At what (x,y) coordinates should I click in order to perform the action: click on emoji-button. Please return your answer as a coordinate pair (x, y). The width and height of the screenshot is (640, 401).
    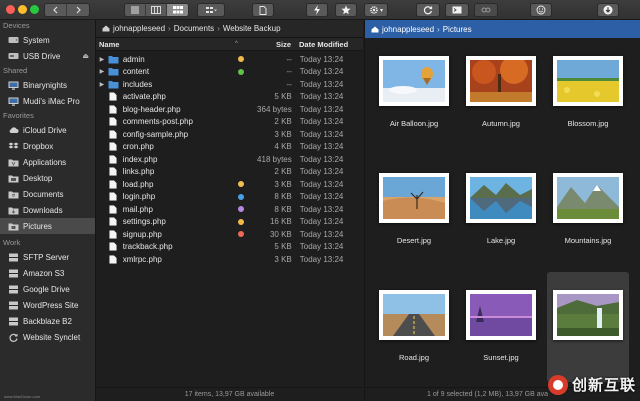
    Looking at the image, I should click on (541, 10).